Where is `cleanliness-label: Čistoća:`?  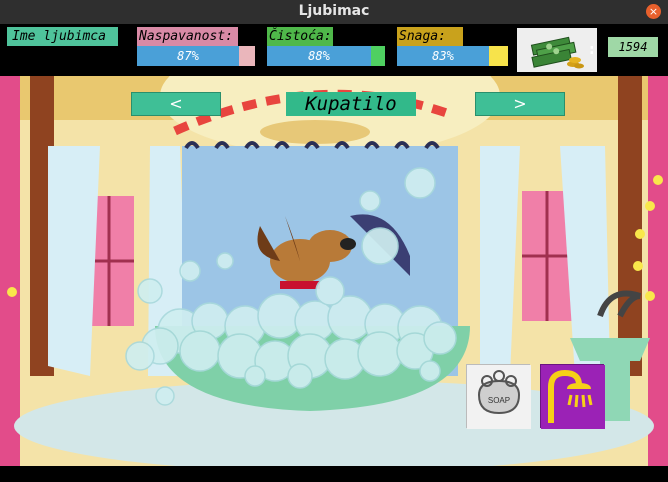
cleanliness-label: Čistoća: is located at coordinates (300, 36).